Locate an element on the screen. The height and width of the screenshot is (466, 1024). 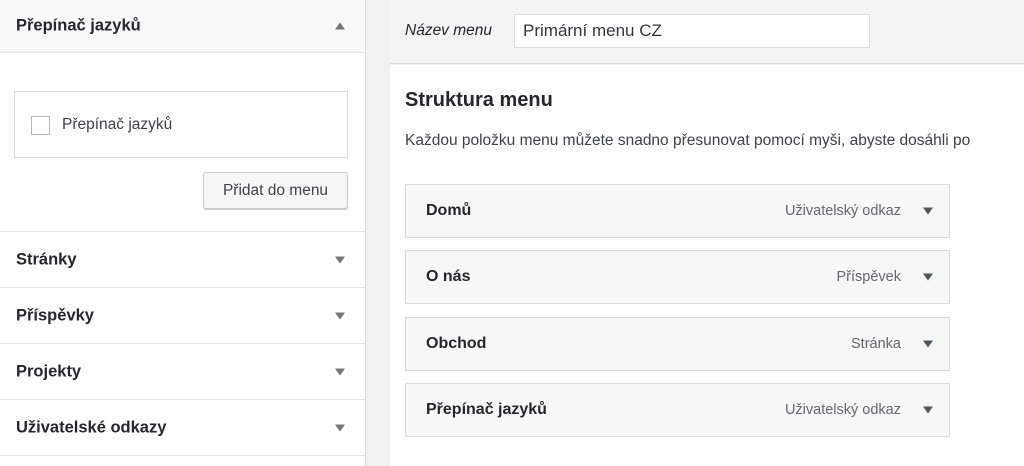
accordion-title: Uživatelské odkazy is located at coordinates (91, 427).